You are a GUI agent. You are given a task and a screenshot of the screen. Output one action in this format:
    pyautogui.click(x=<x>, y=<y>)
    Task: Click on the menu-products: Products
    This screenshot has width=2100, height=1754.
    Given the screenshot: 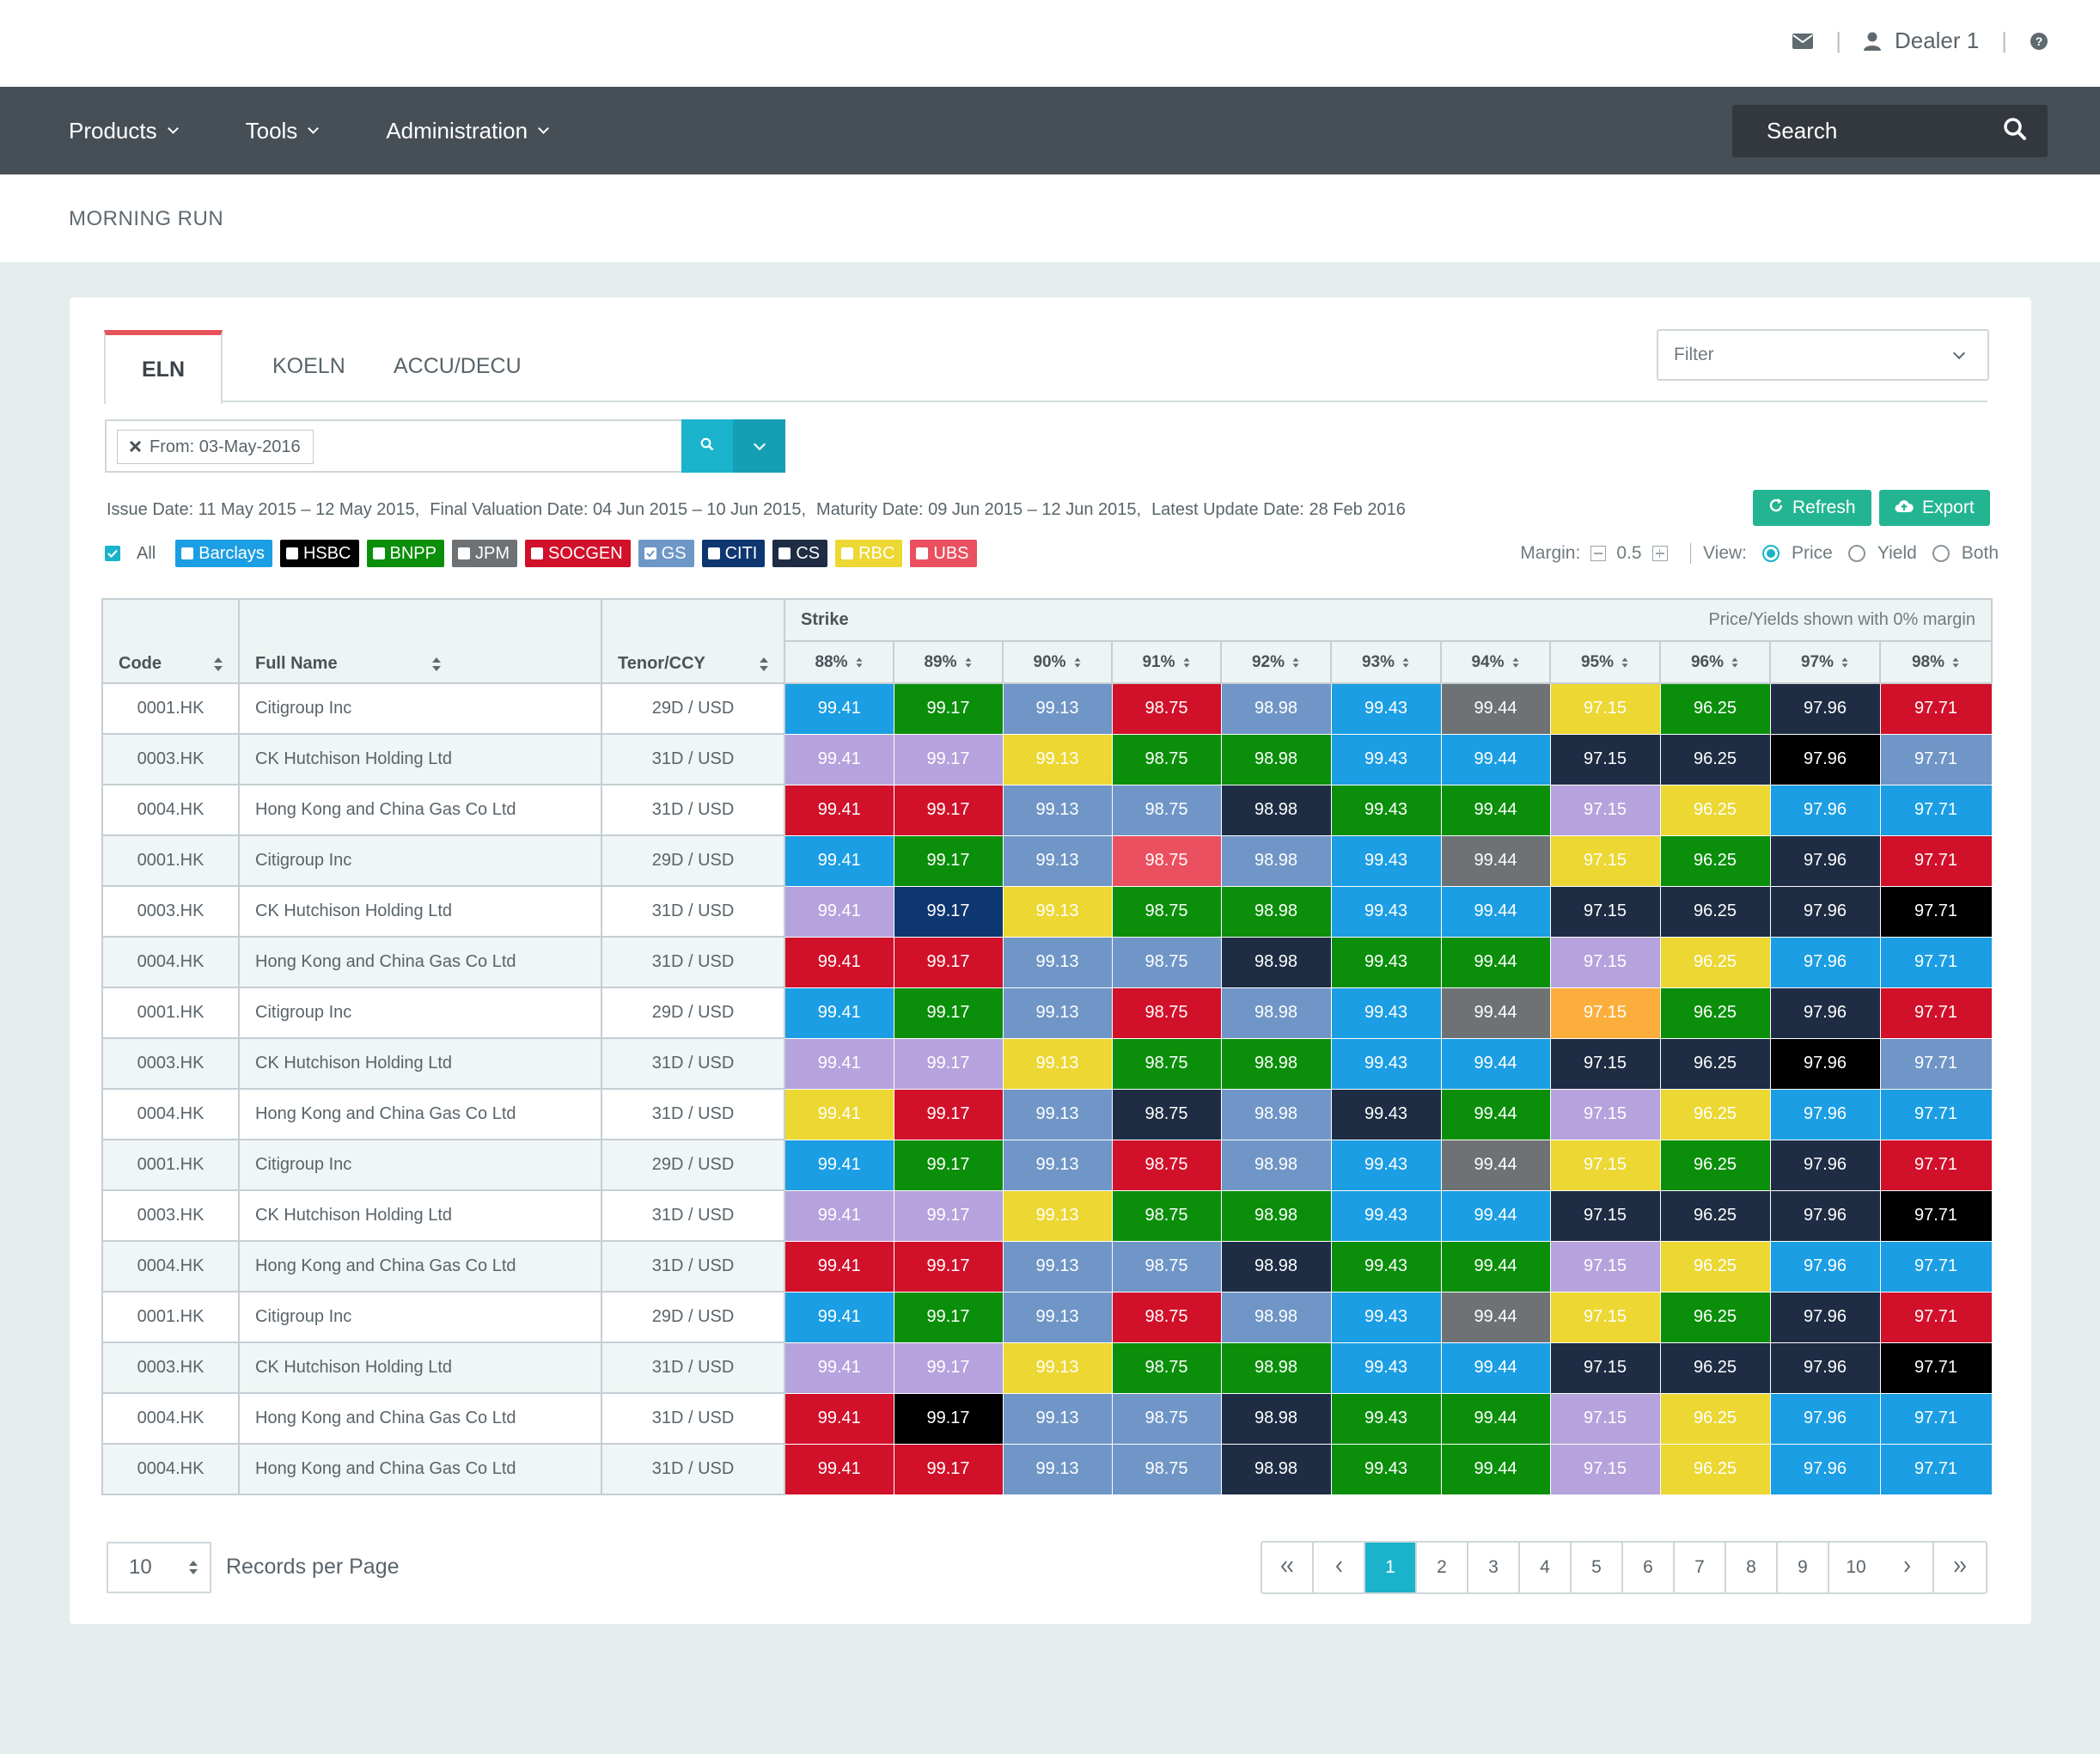 What is the action you would take?
    pyautogui.click(x=124, y=131)
    